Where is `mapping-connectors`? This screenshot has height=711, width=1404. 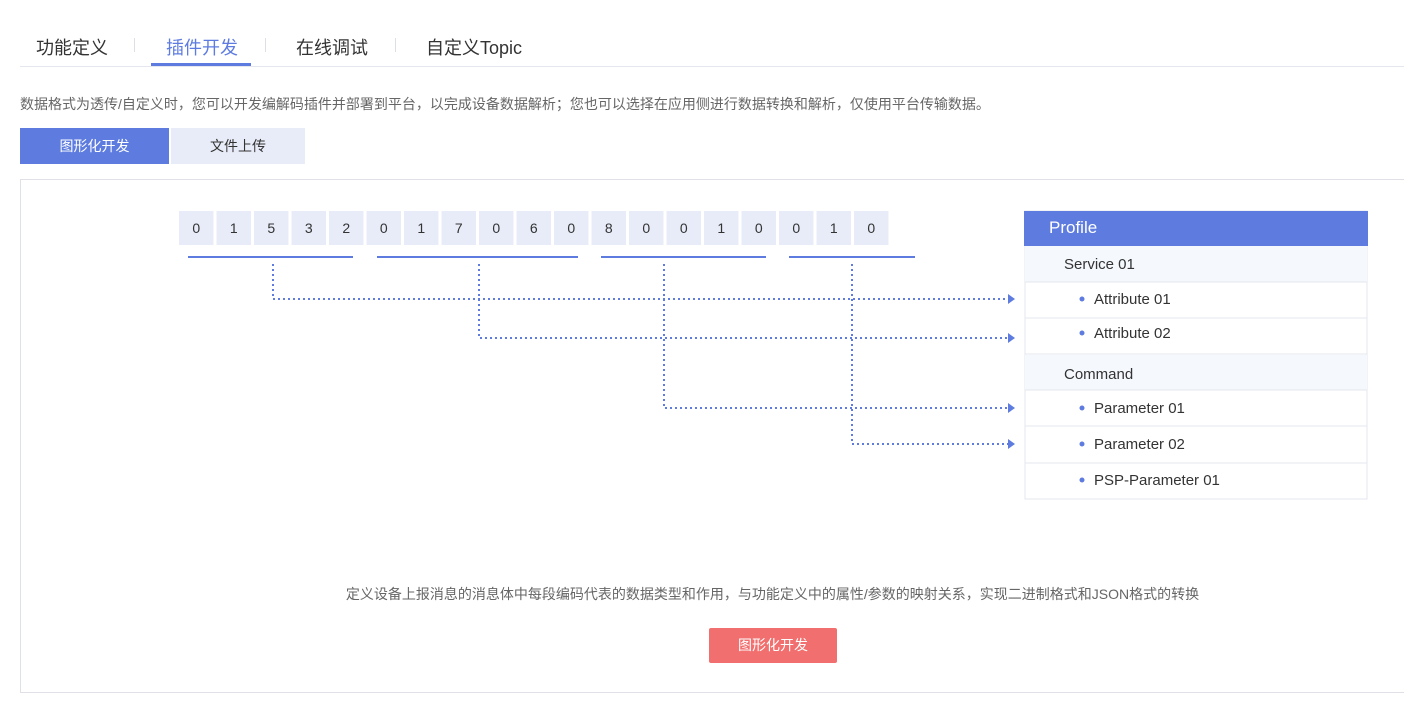 mapping-connectors is located at coordinates (640, 354).